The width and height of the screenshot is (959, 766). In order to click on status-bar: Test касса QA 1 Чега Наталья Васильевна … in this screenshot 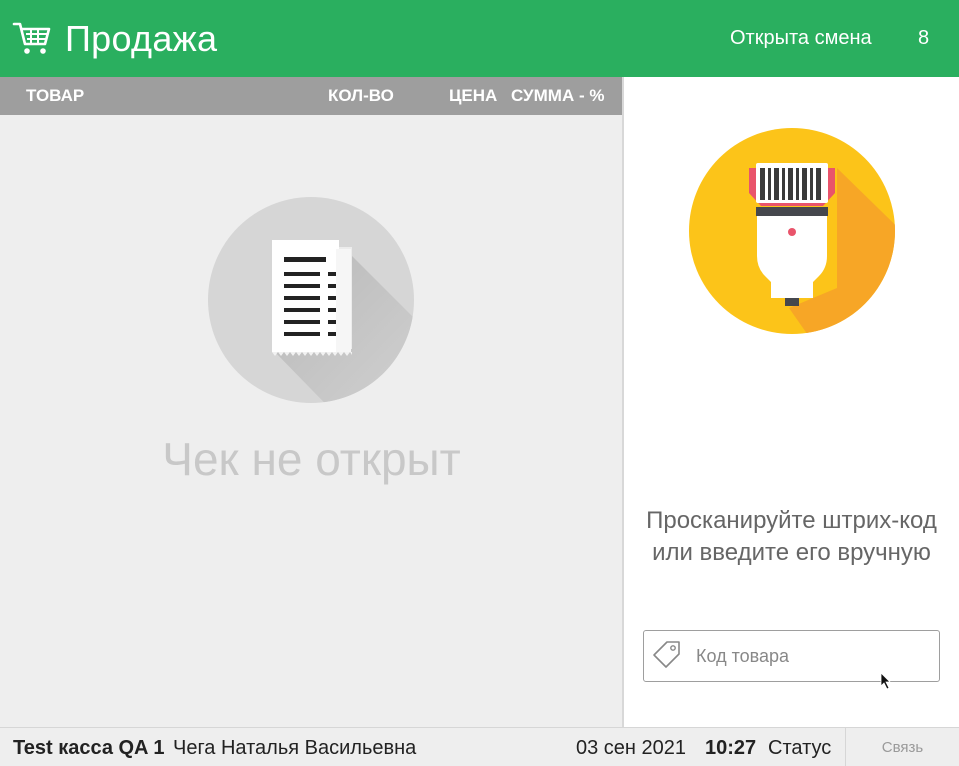, I will do `click(479, 746)`.